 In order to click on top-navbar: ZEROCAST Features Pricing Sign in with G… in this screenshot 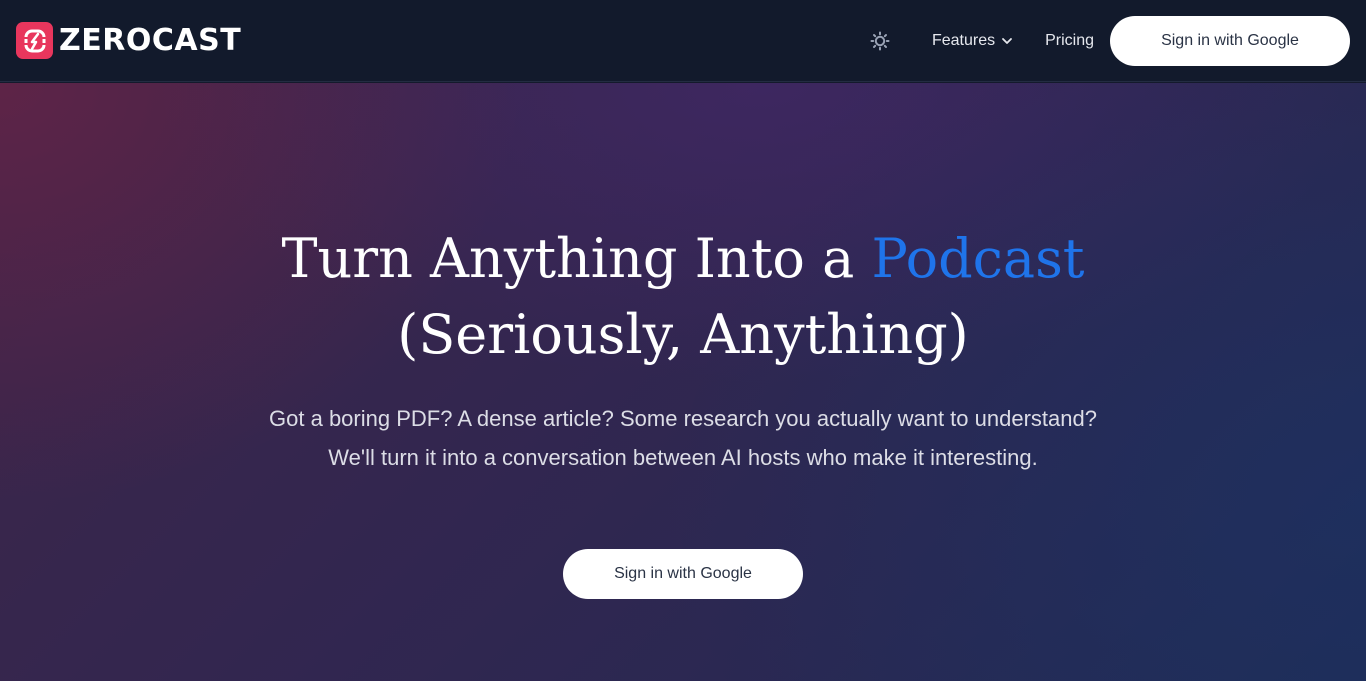, I will do `click(683, 41)`.